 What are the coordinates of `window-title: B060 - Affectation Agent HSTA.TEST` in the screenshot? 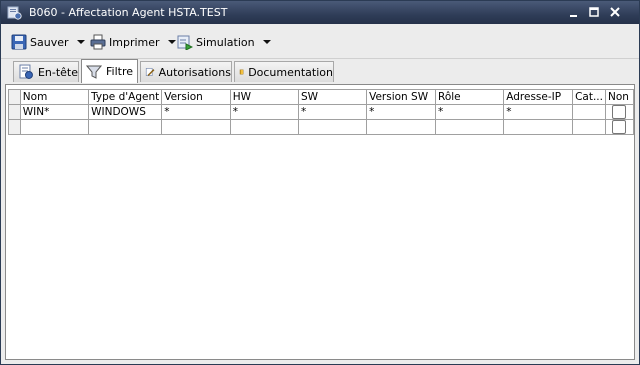 It's located at (128, 12).